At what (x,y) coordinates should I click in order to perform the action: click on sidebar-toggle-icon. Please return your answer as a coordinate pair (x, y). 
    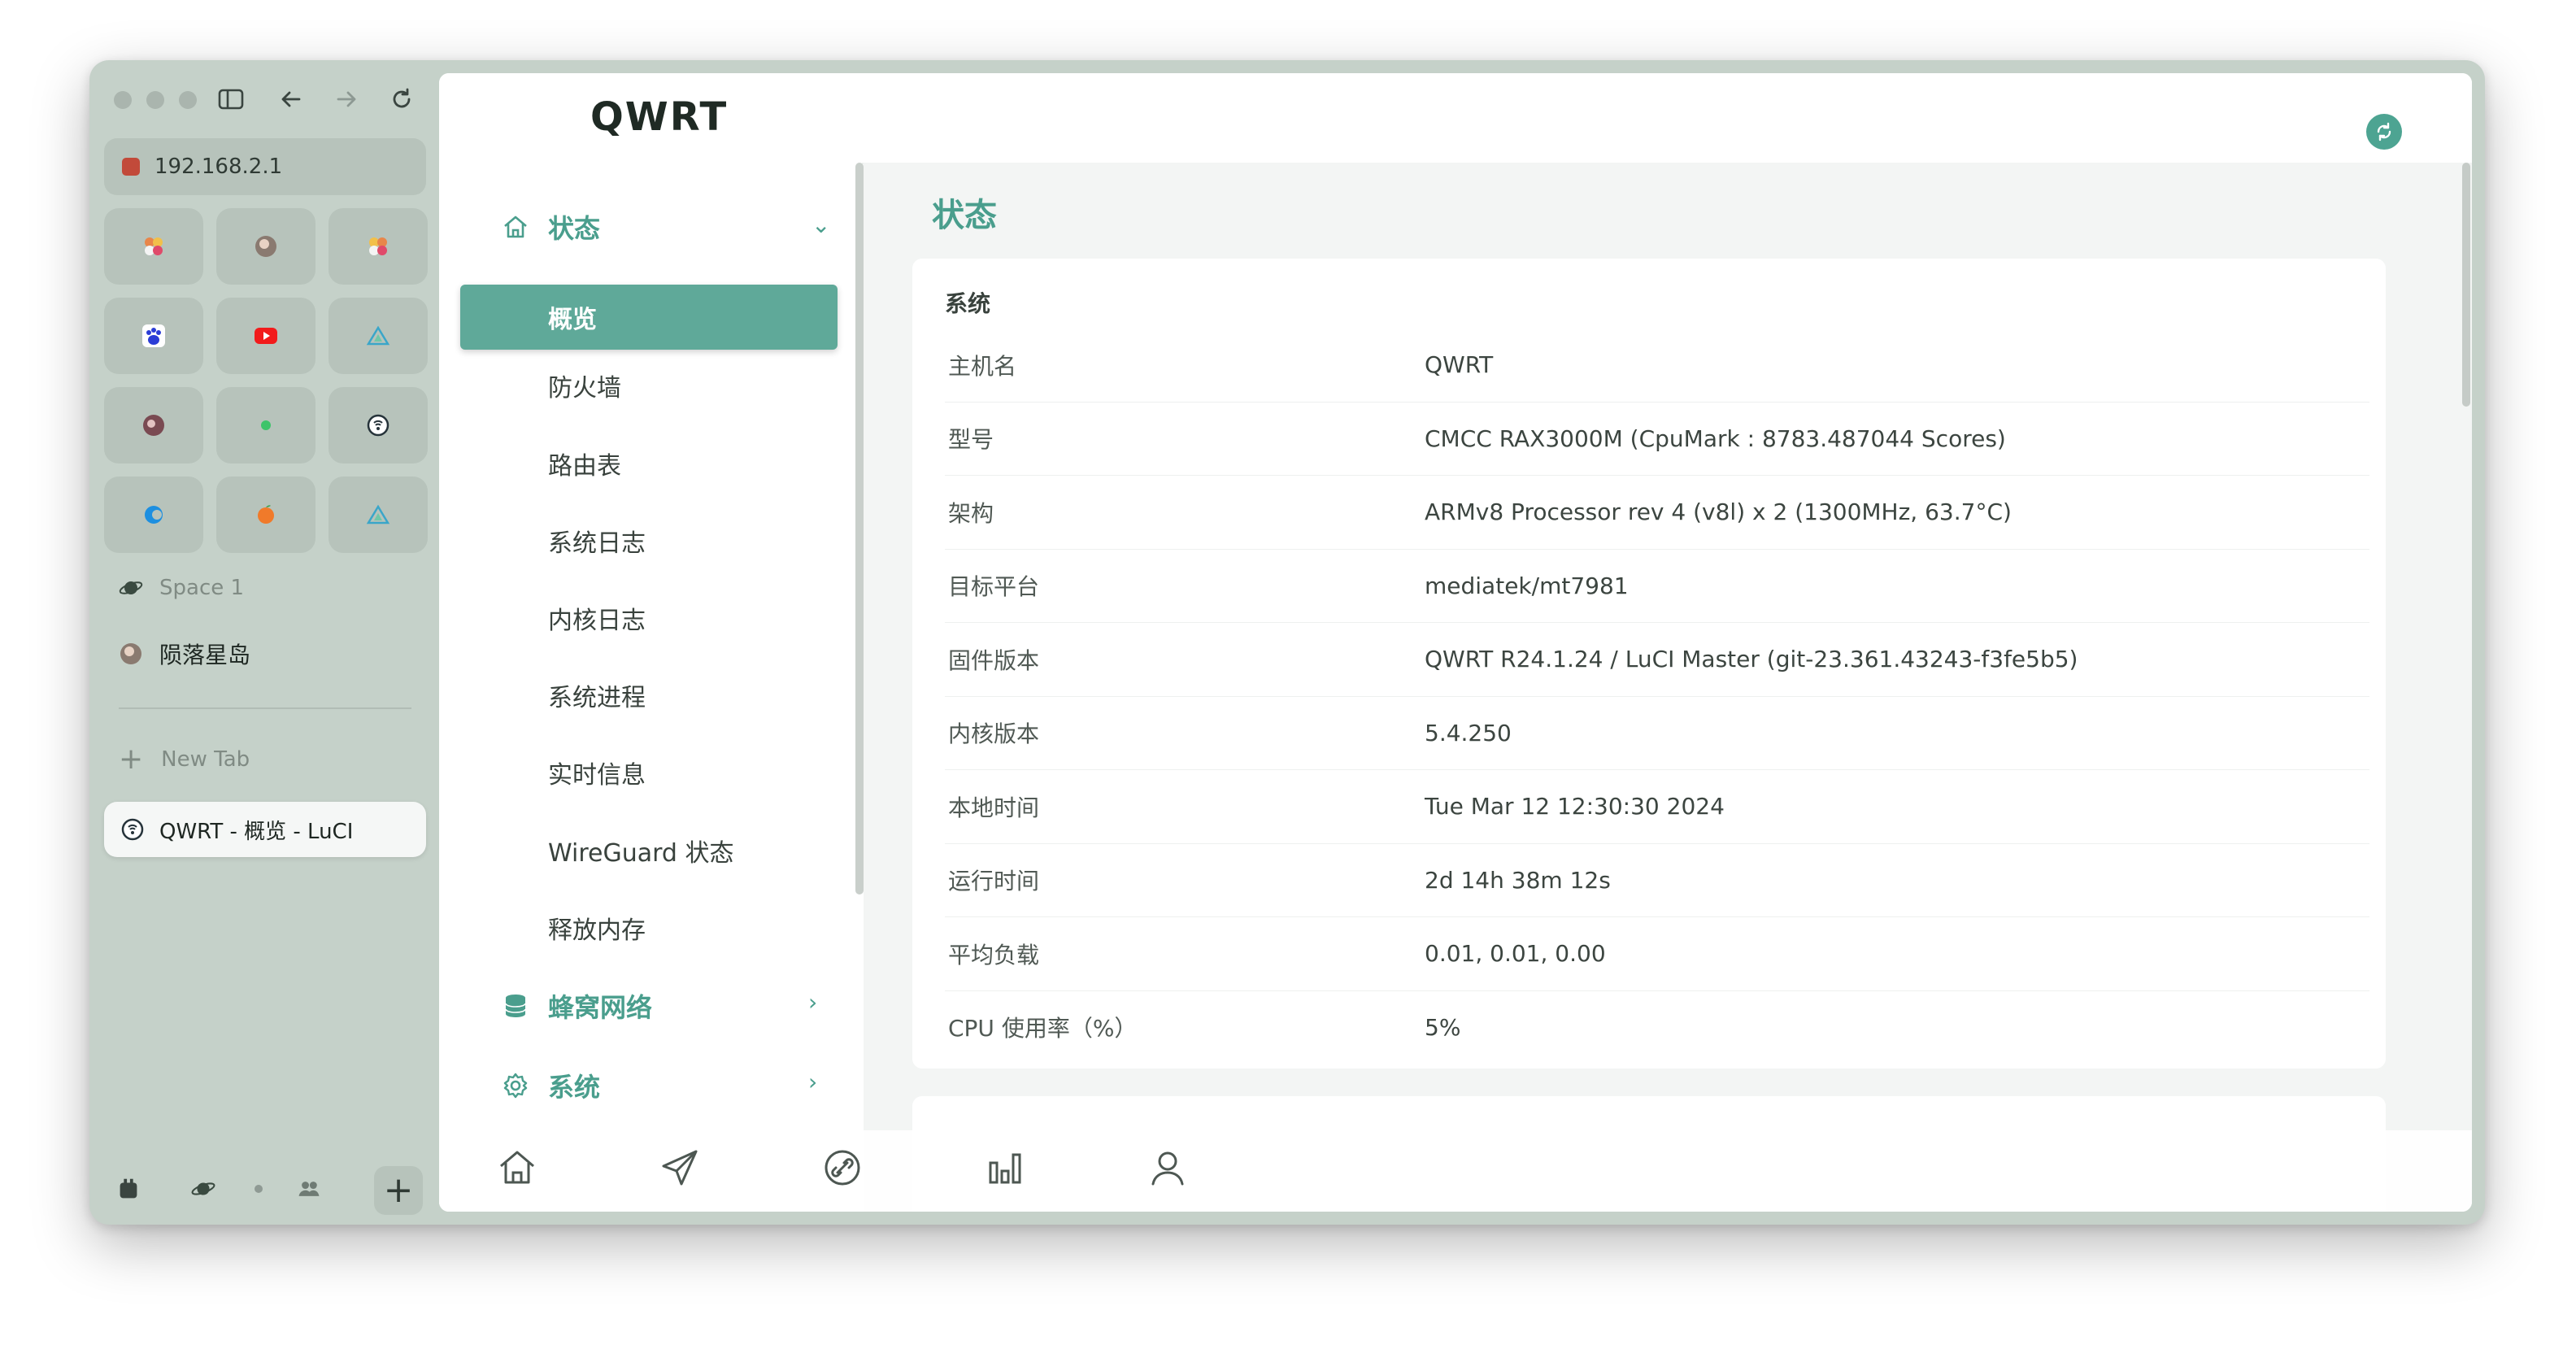
    Looking at the image, I should click on (231, 99).